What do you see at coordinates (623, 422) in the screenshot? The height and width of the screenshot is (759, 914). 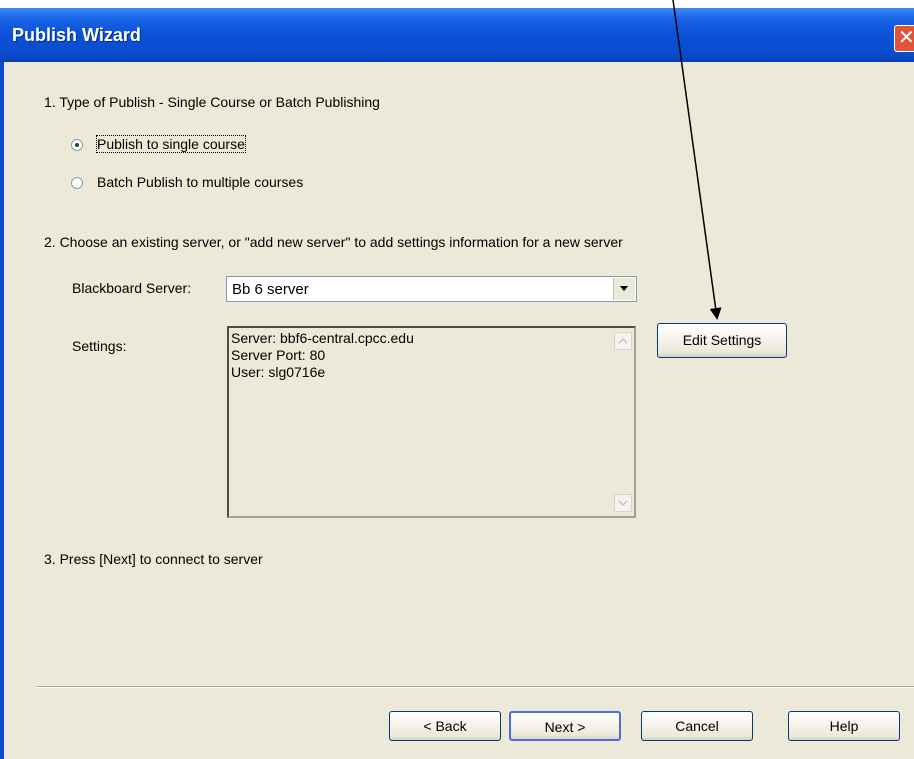 I see `vertical-scrollbar` at bounding box center [623, 422].